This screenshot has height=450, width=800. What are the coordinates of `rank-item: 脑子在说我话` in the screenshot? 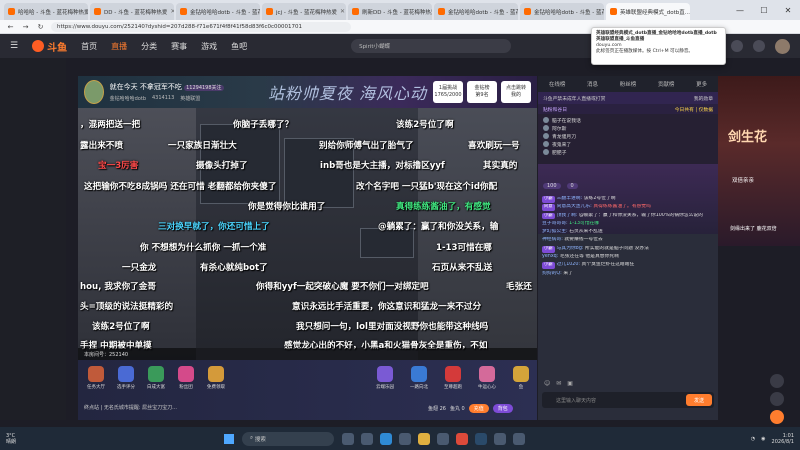 It's located at (628, 120).